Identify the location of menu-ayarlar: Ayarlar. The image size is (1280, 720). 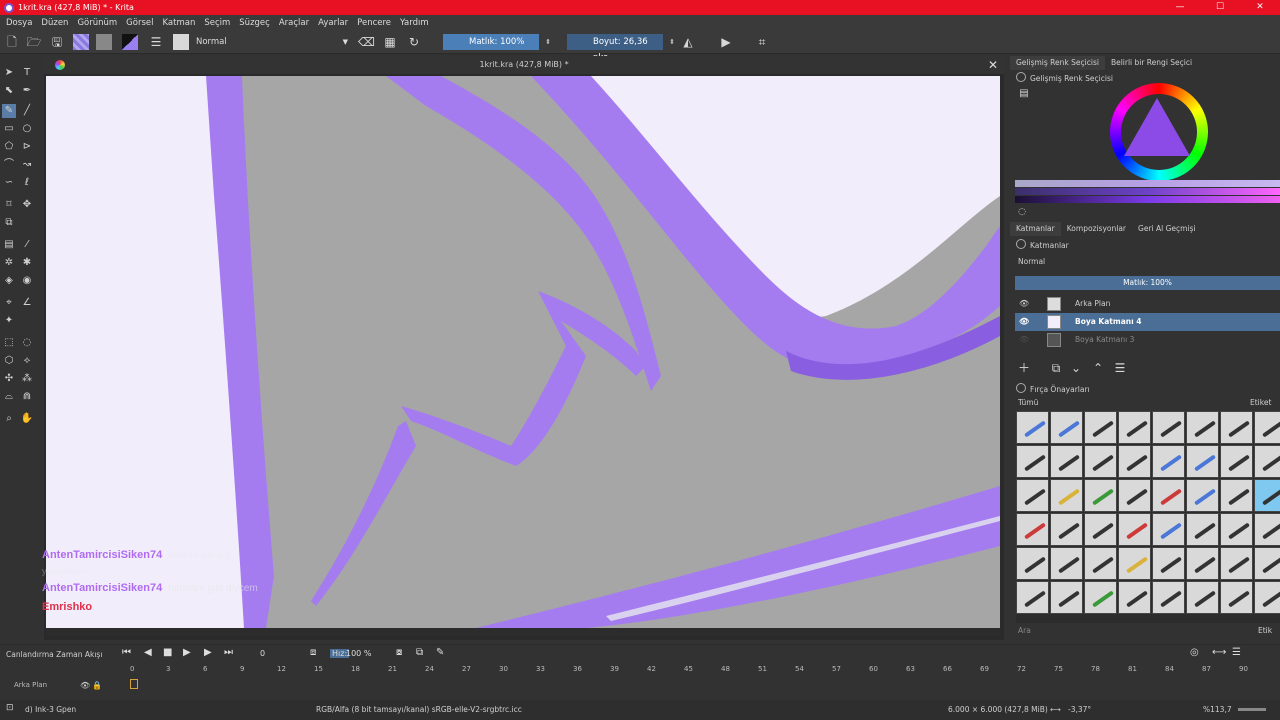
(333, 23).